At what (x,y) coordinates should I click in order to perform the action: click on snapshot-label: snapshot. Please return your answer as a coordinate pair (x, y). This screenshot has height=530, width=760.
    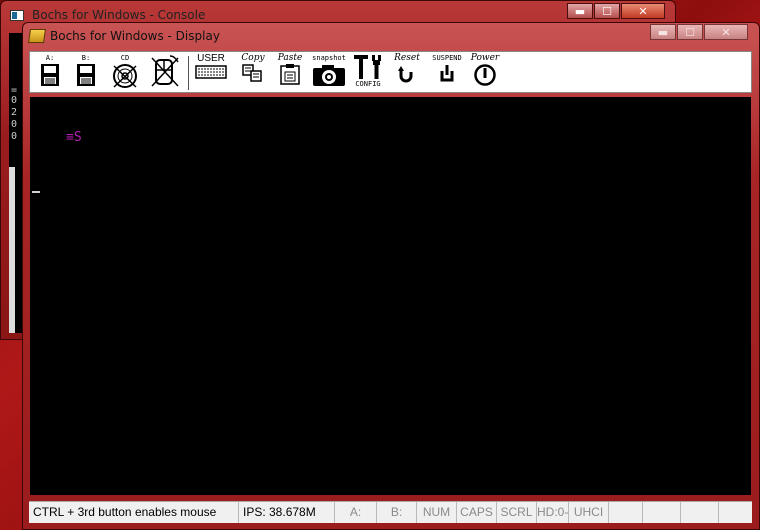
    Looking at the image, I should click on (329, 58).